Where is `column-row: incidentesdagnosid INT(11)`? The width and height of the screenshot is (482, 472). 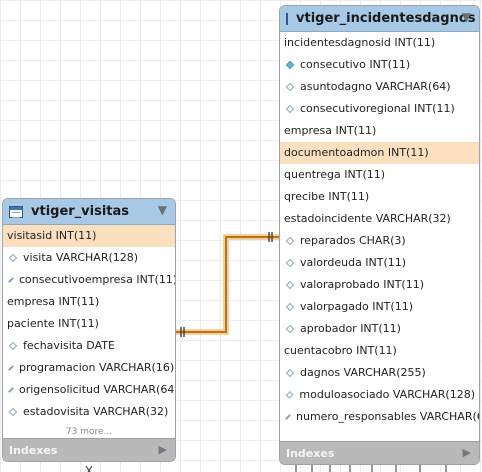
column-row: incidentesdagnosid INT(11) is located at coordinates (379, 43).